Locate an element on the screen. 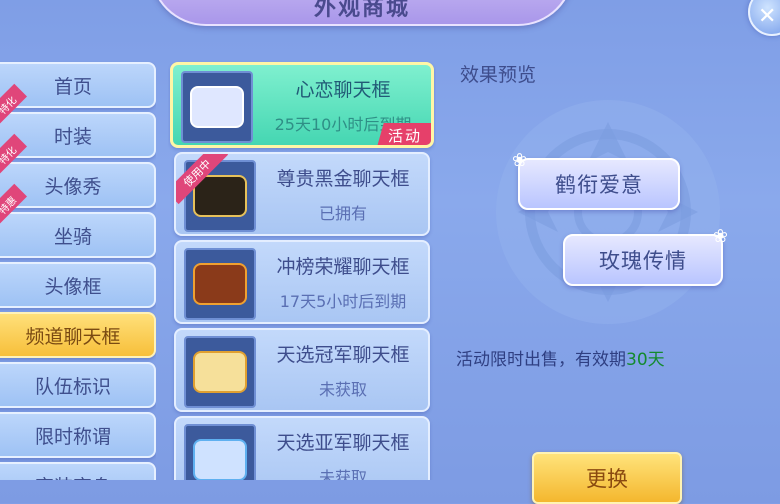 This screenshot has height=504, width=780. sidebar-item-transform: 变装变身 is located at coordinates (78, 471).